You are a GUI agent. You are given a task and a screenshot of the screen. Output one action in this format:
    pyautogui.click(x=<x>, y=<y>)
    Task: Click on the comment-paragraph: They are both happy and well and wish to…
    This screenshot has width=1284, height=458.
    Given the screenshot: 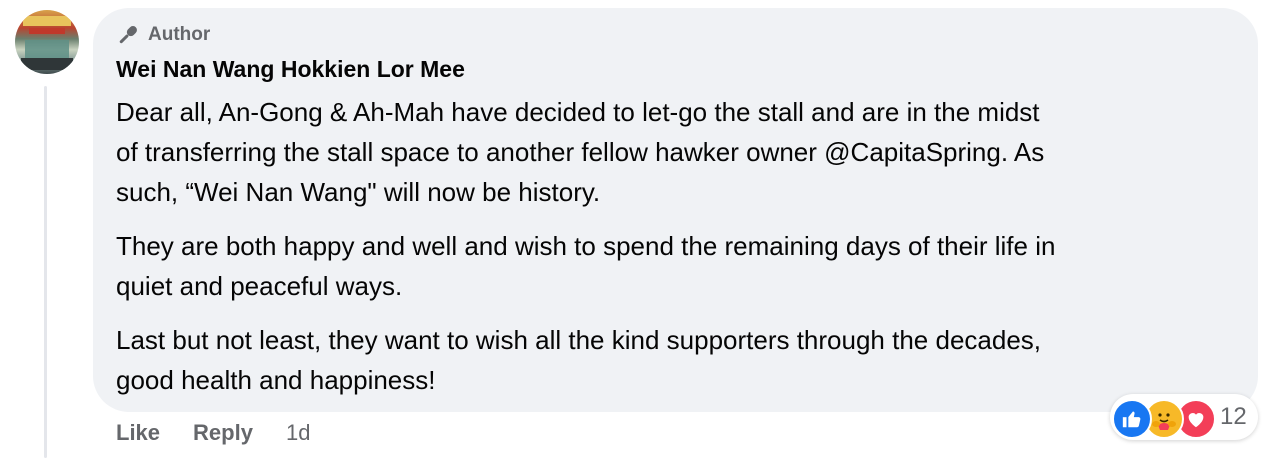 What is the action you would take?
    pyautogui.click(x=586, y=266)
    